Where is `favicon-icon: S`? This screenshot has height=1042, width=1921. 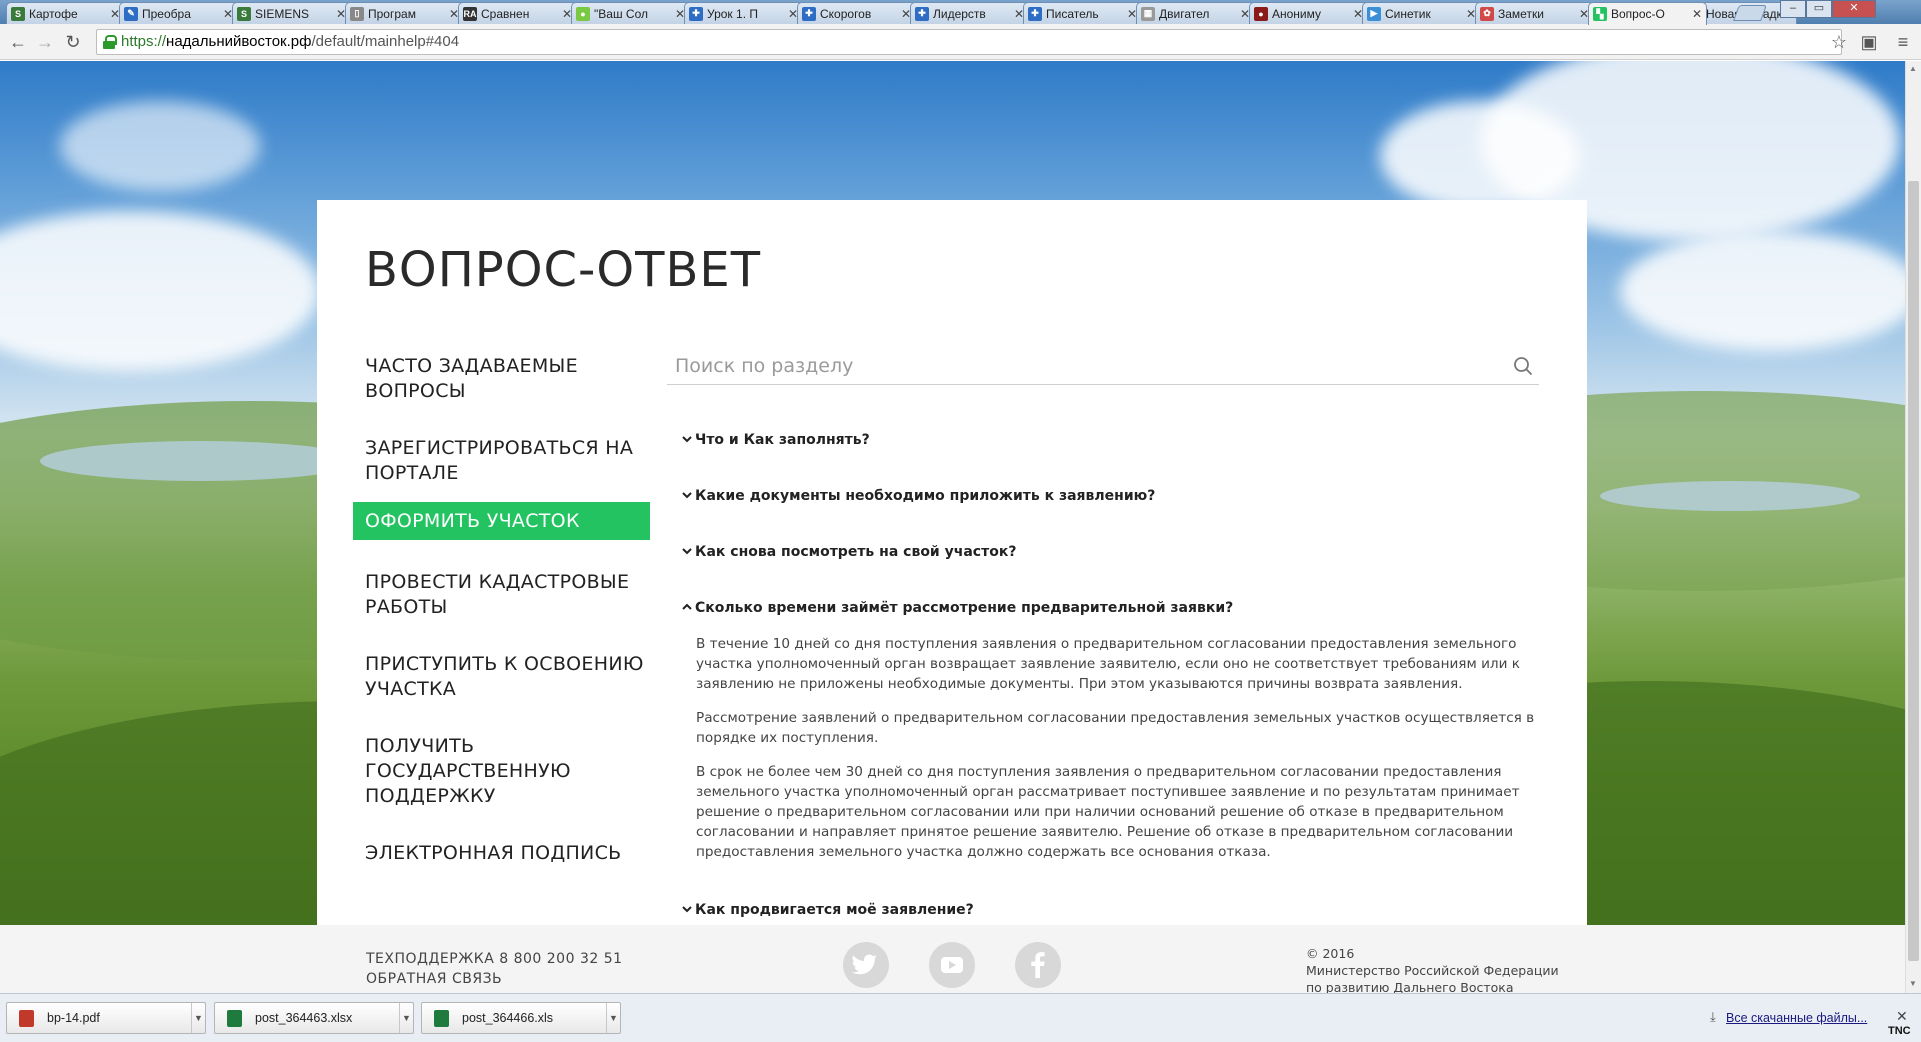 favicon-icon: S is located at coordinates (18, 13).